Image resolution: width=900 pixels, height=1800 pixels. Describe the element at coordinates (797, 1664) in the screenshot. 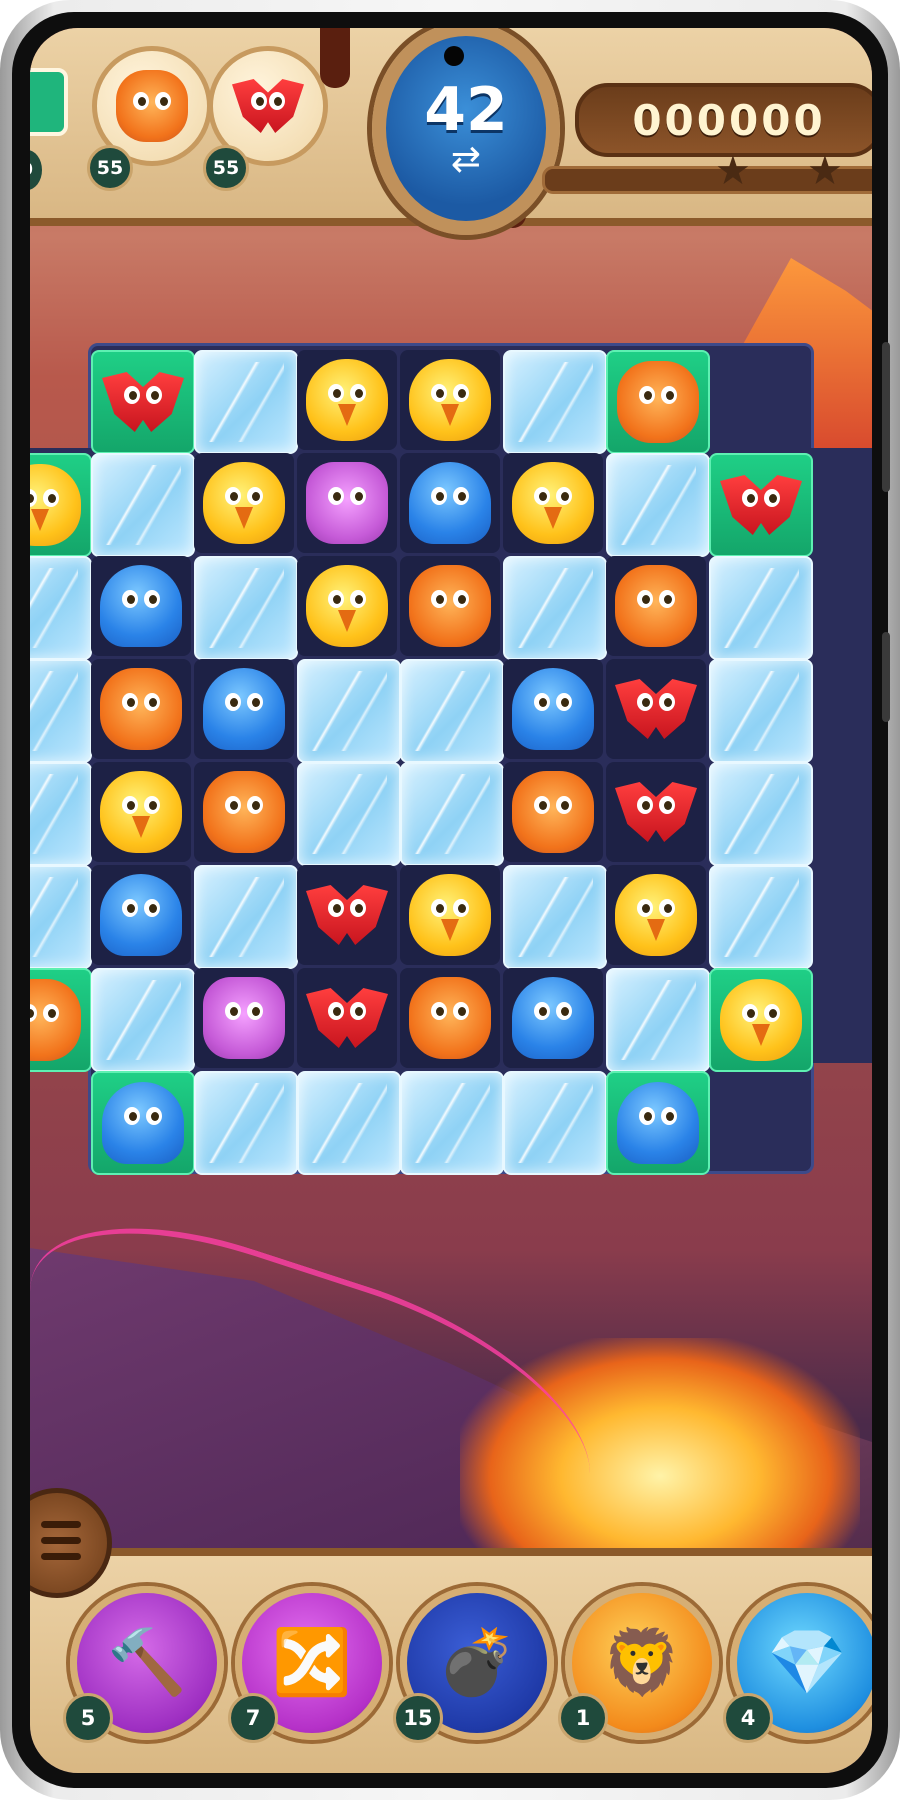

I see `rainbow-gem-booster: 💎 4` at that location.